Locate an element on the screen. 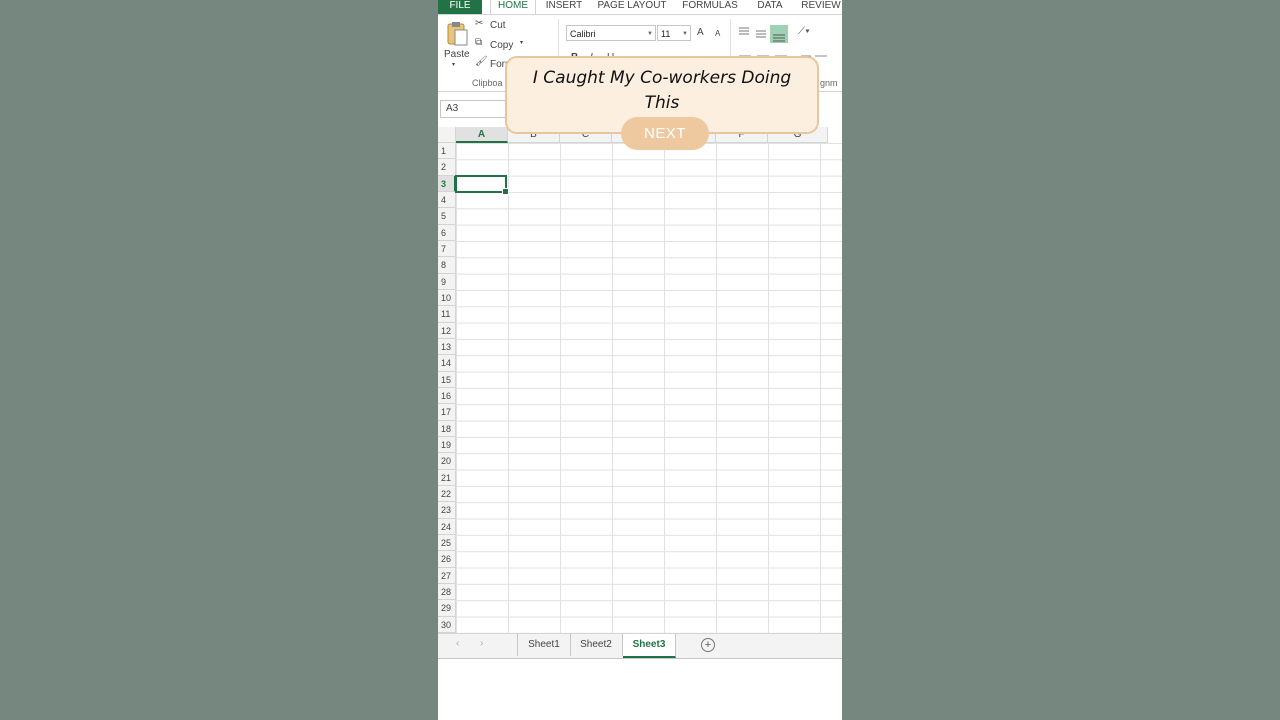 This screenshot has height=720, width=1280. row-header-25: 25 is located at coordinates (447, 543).